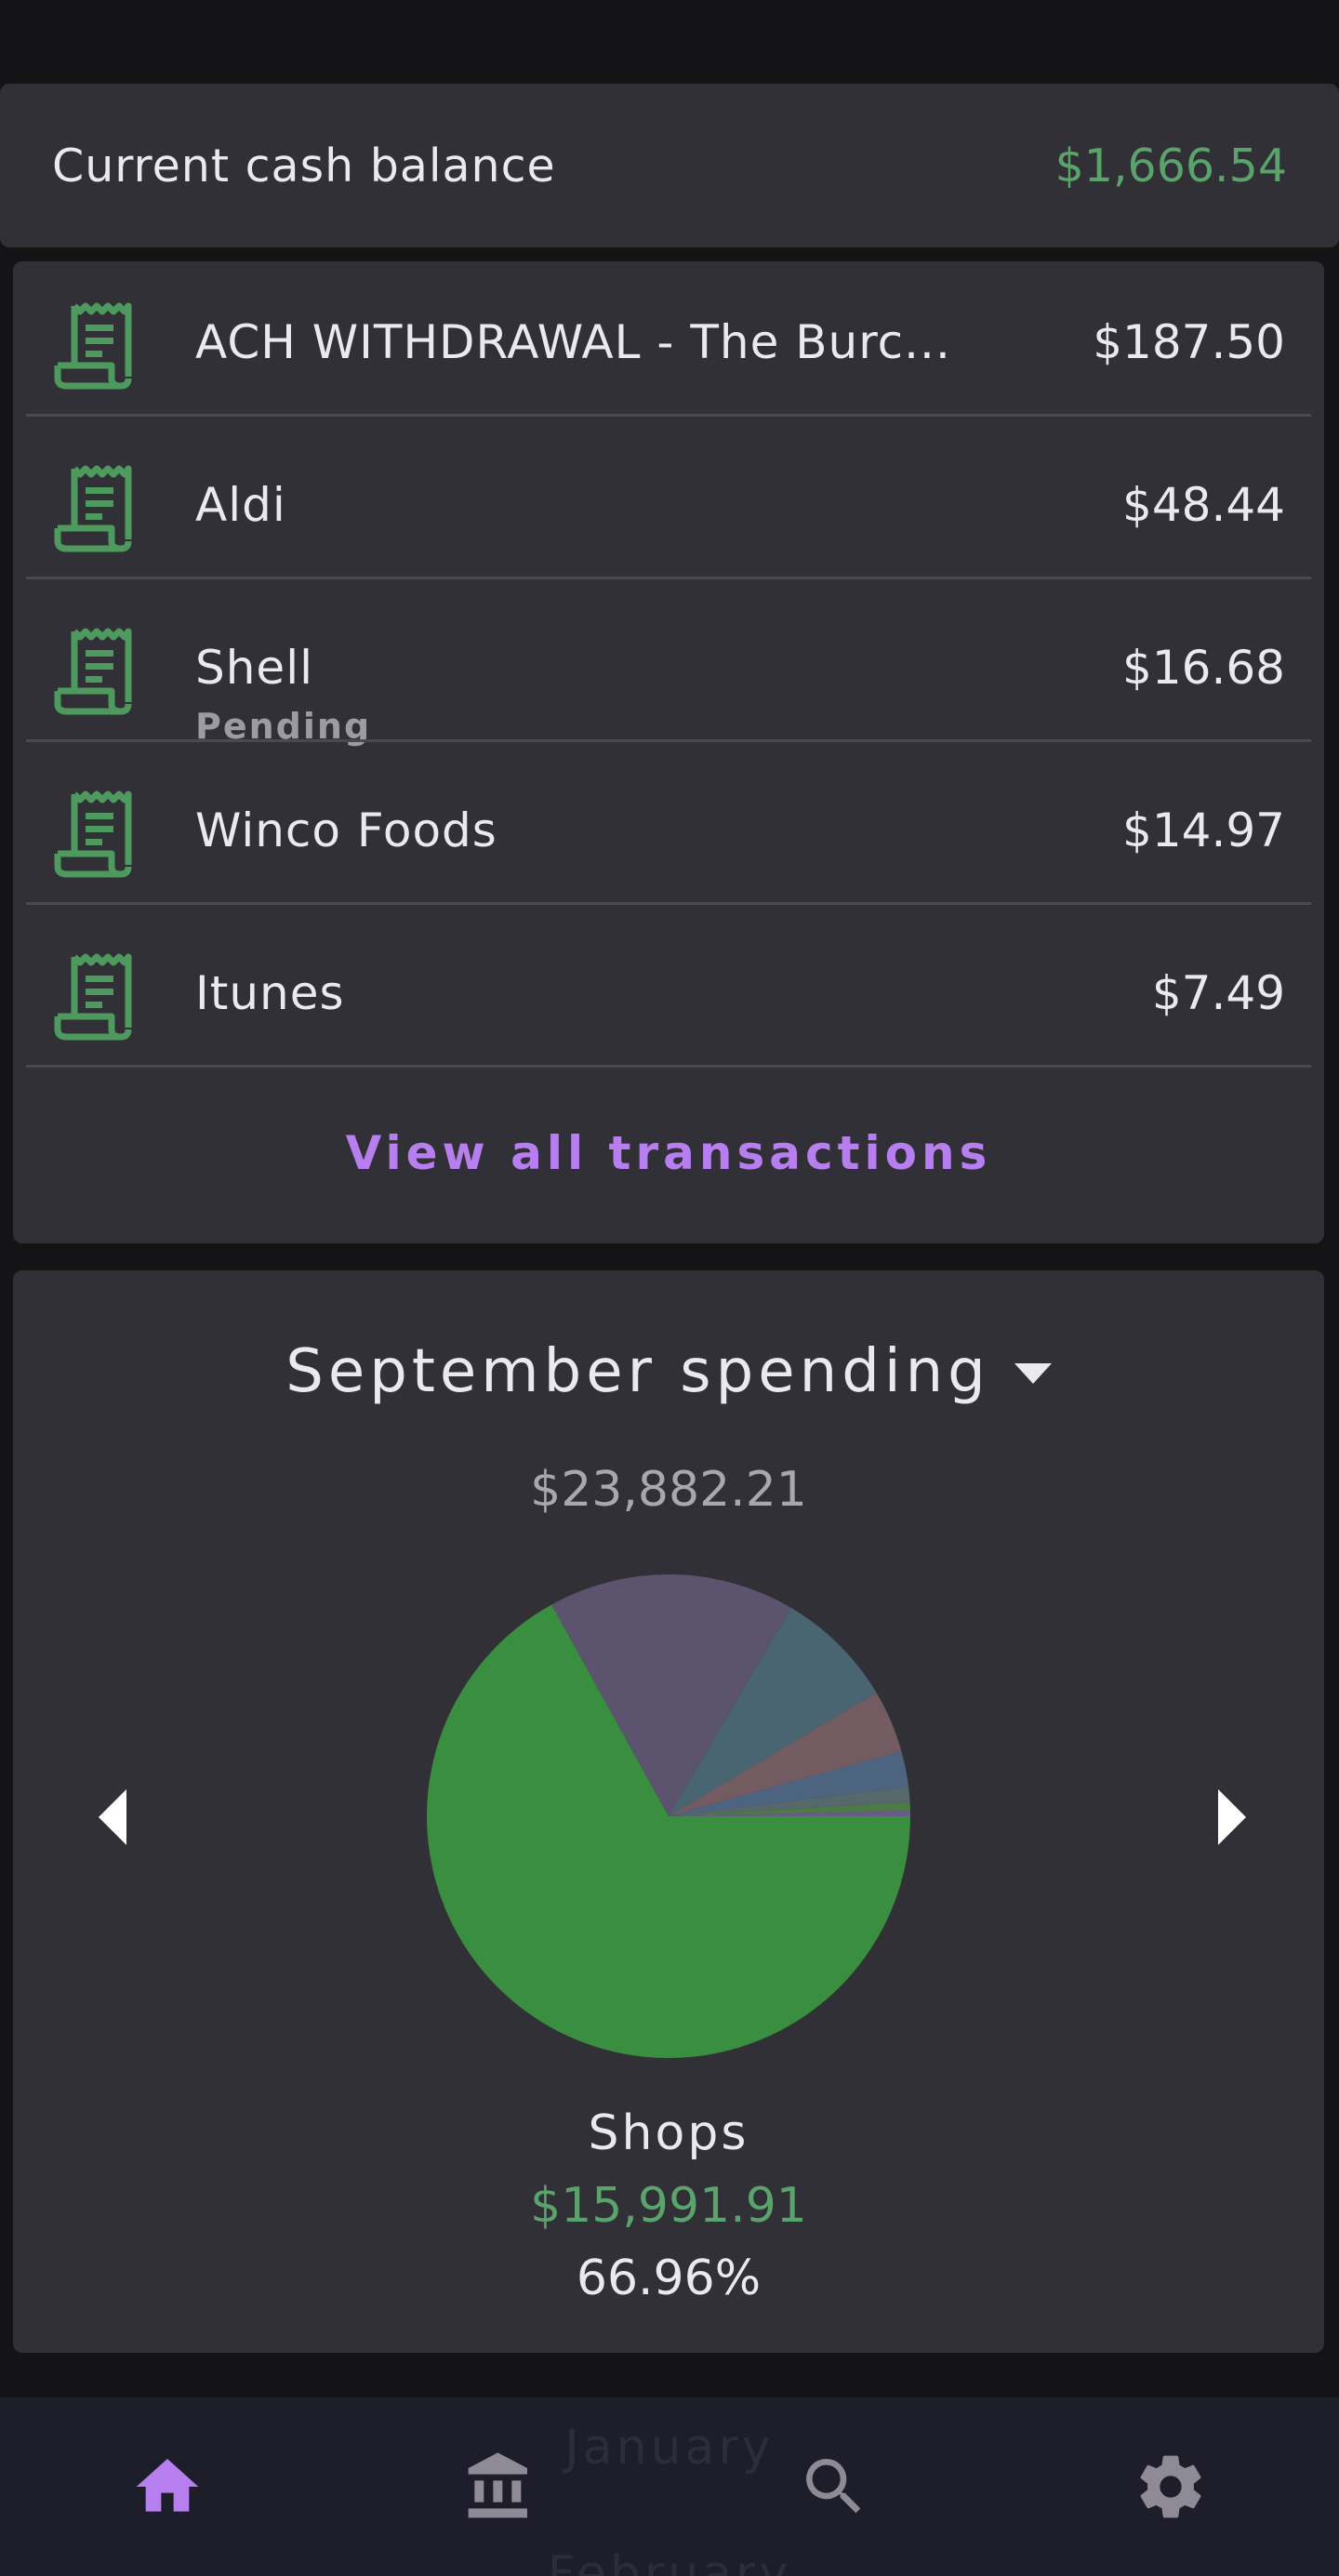 The height and width of the screenshot is (2576, 1339). I want to click on settings-icon, so click(1171, 2487).